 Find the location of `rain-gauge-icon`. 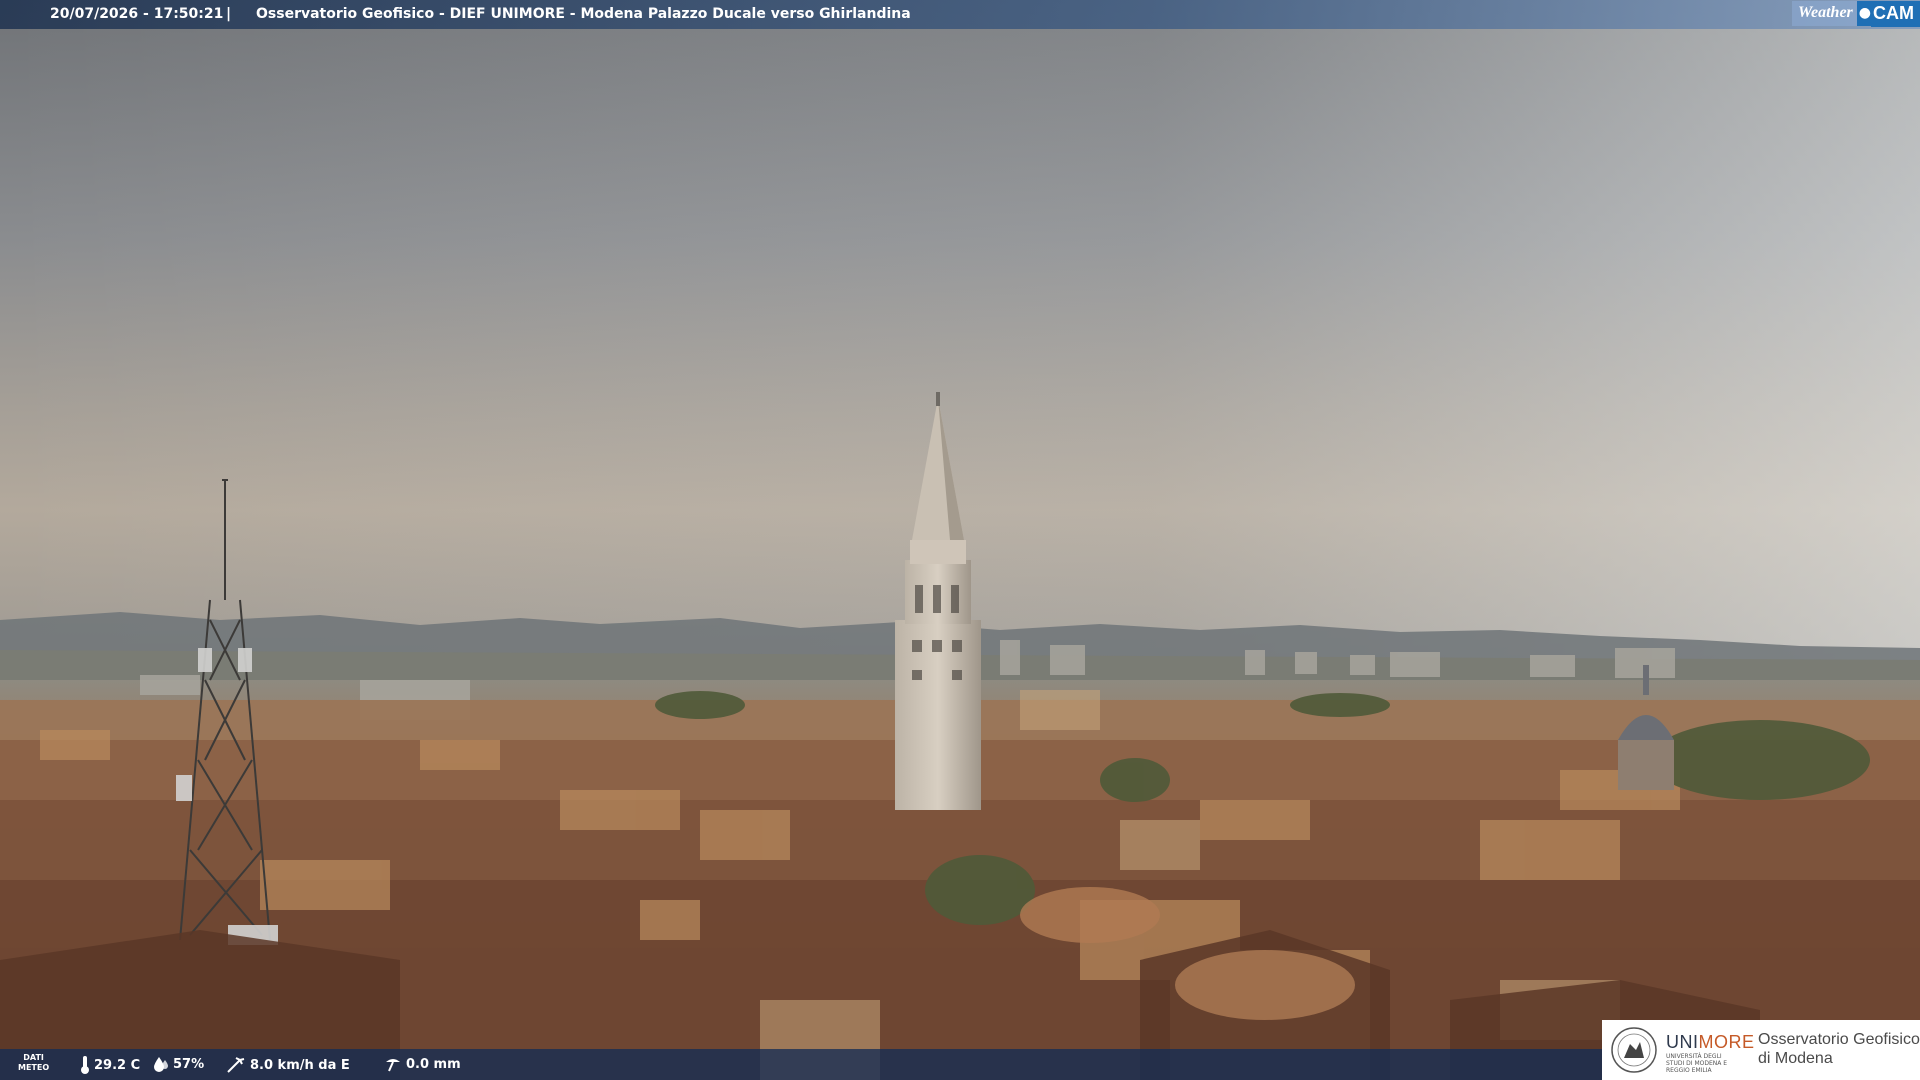

rain-gauge-icon is located at coordinates (393, 1065).